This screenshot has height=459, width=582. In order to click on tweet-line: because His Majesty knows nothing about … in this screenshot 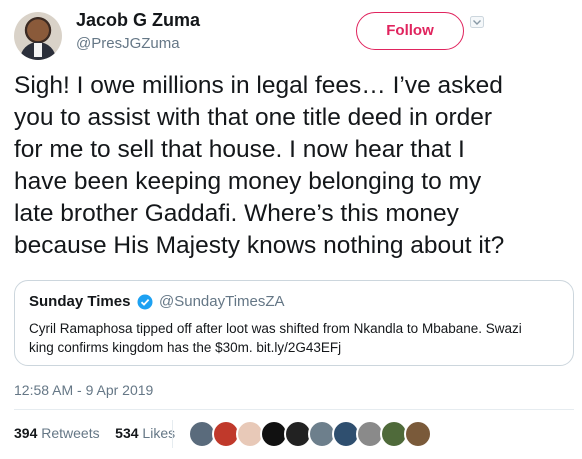, I will do `click(259, 245)`.